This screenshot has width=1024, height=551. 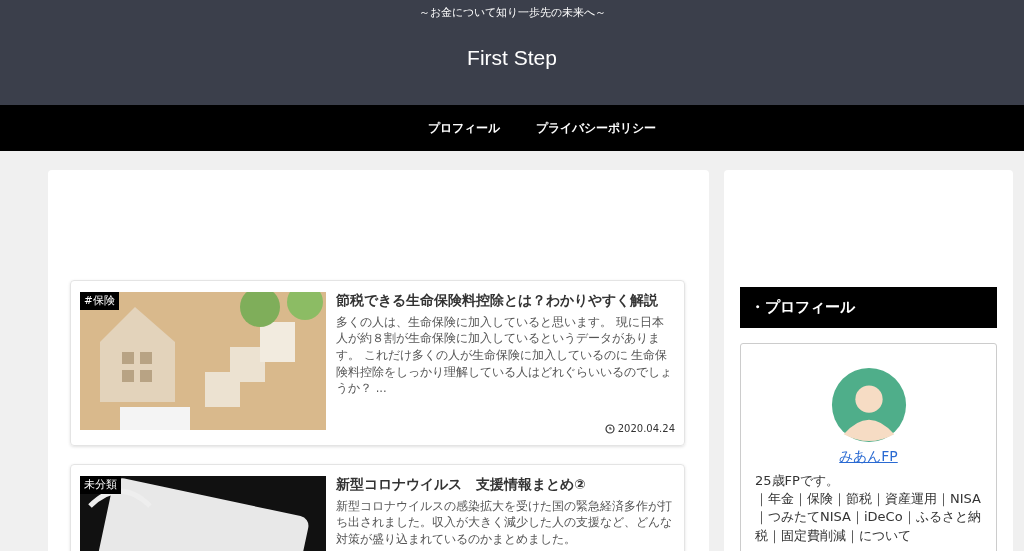 I want to click on post-date: 2020.04.24, so click(x=646, y=428).